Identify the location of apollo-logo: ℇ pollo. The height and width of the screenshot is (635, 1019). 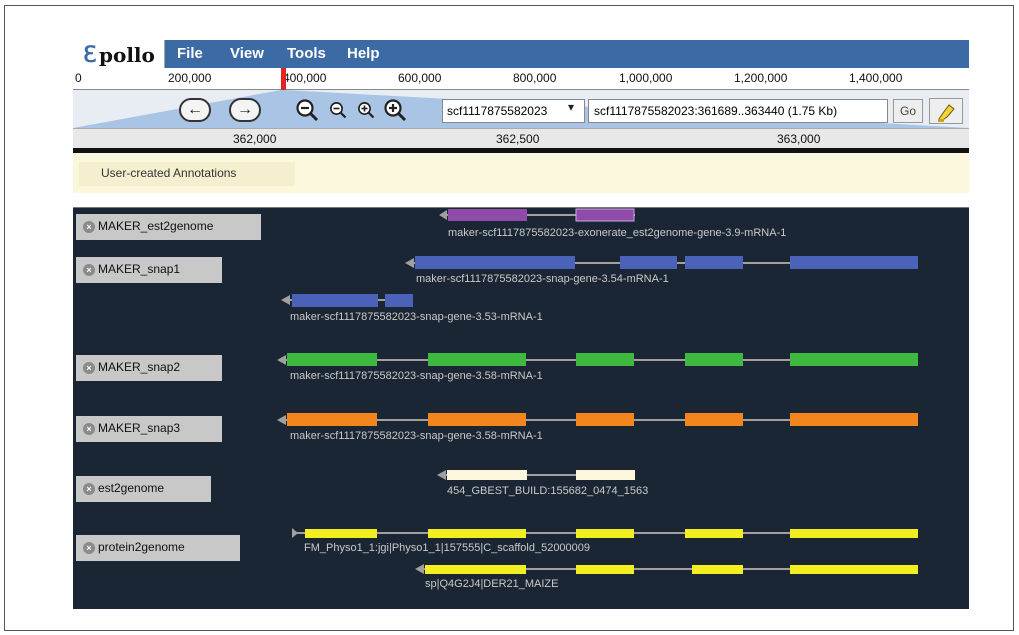
(119, 54).